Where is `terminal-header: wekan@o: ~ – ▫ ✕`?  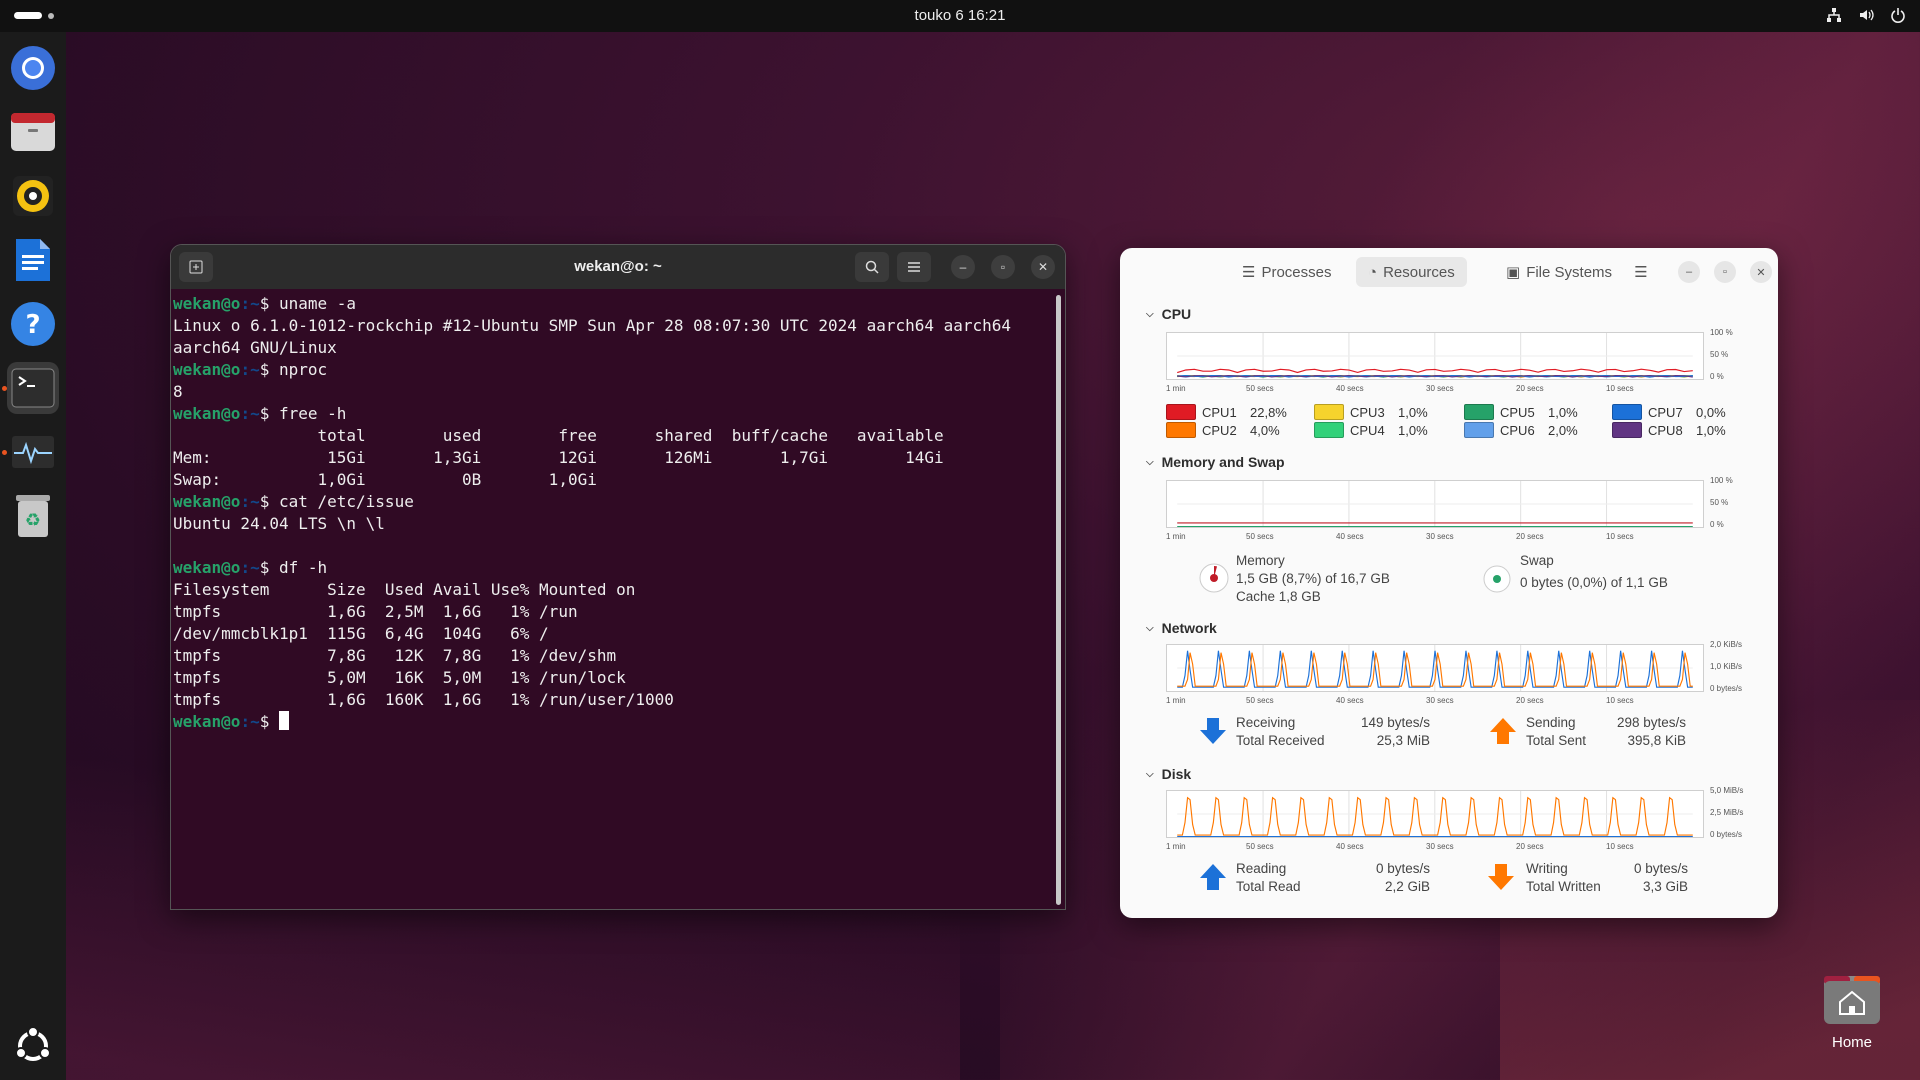
terminal-header: wekan@o: ~ – ▫ ✕ is located at coordinates (618, 267).